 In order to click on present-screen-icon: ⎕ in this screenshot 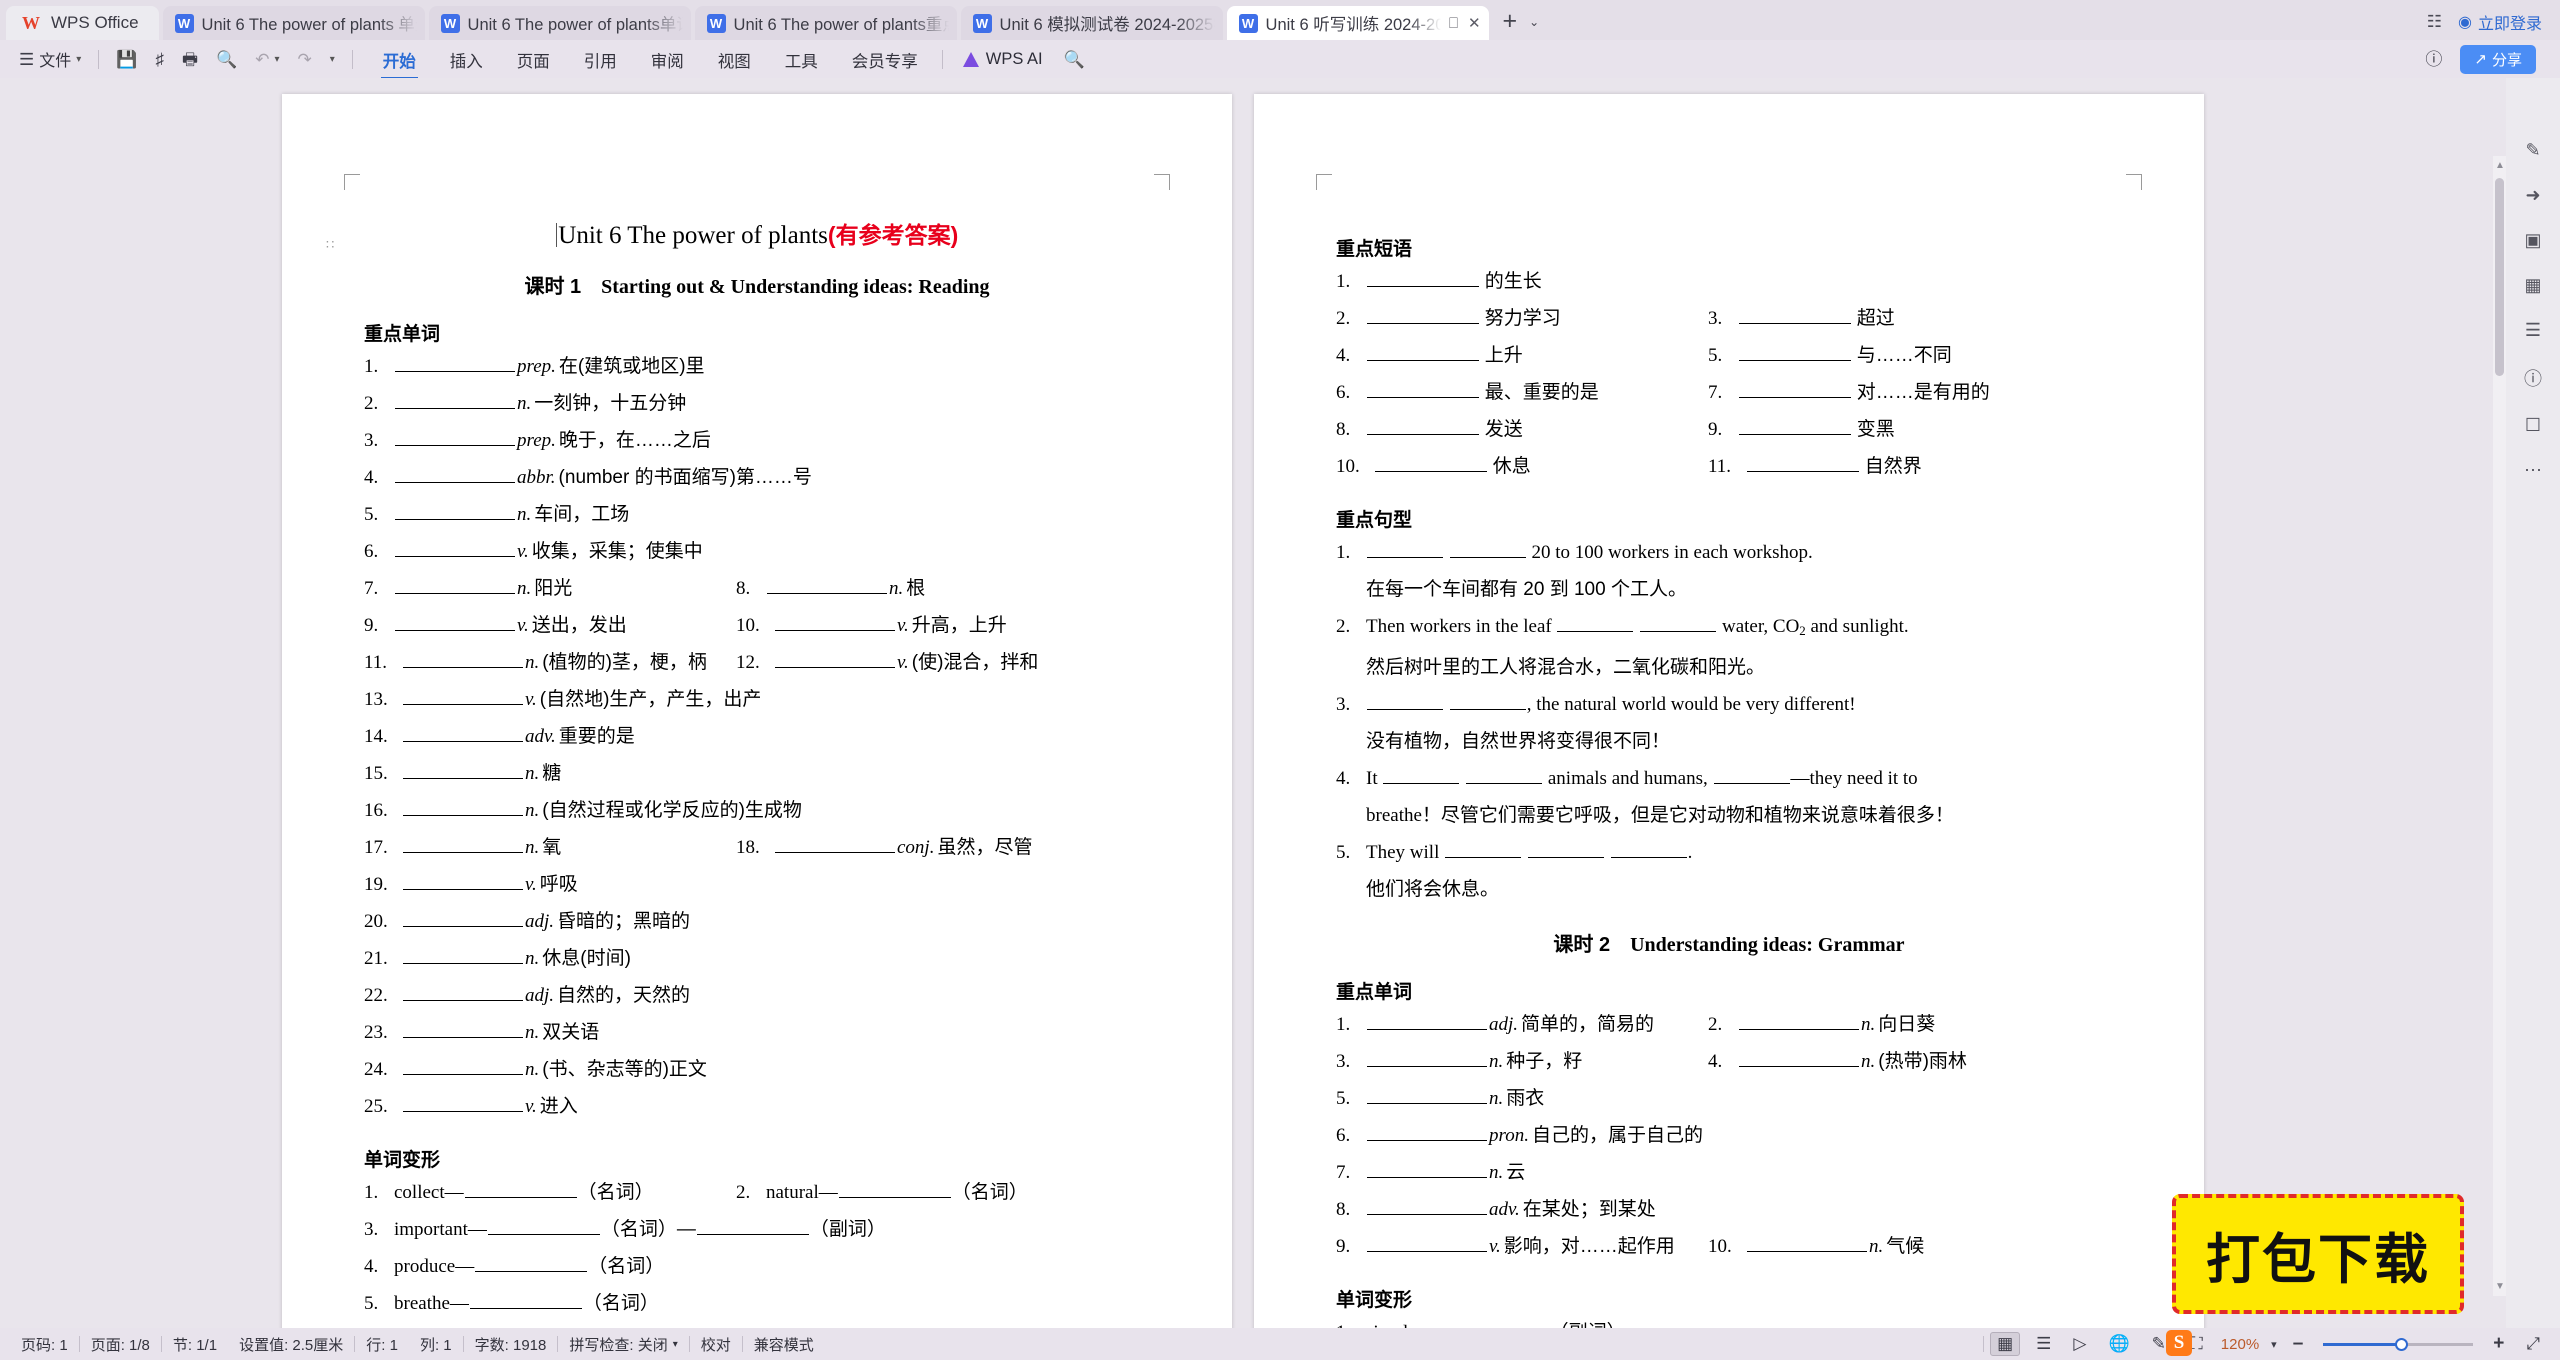, I will do `click(1453, 23)`.